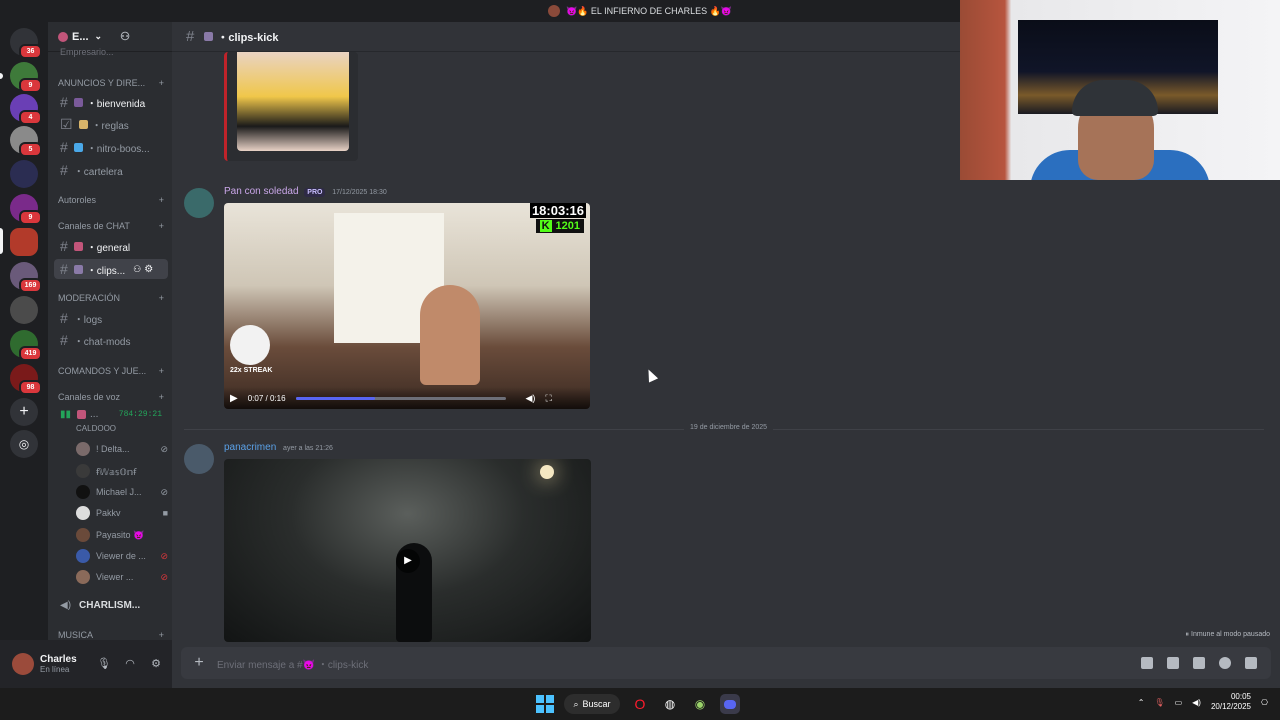 The width and height of the screenshot is (1280, 720). Describe the element at coordinates (111, 318) in the screenshot. I see `channel-logs: # ・logs` at that location.